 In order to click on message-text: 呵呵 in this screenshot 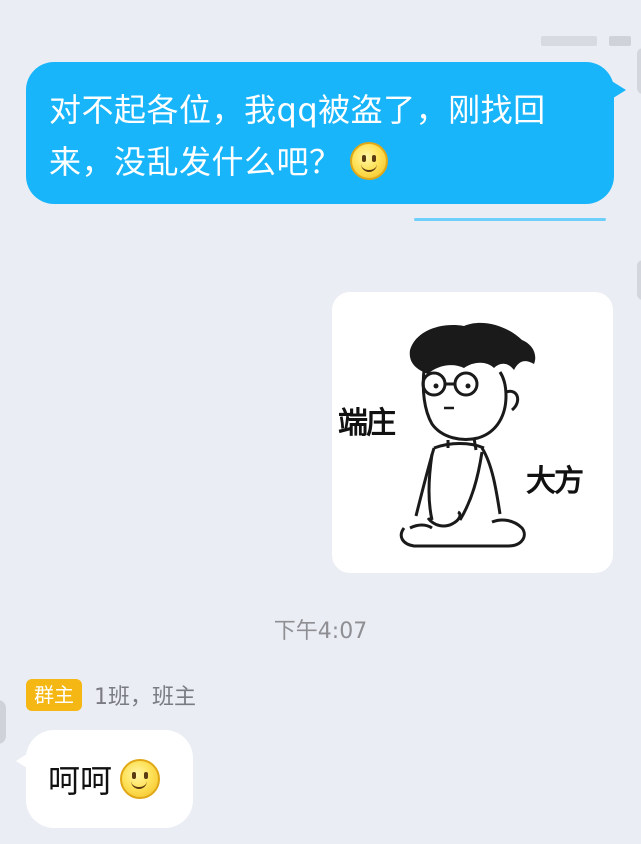, I will do `click(80, 781)`.